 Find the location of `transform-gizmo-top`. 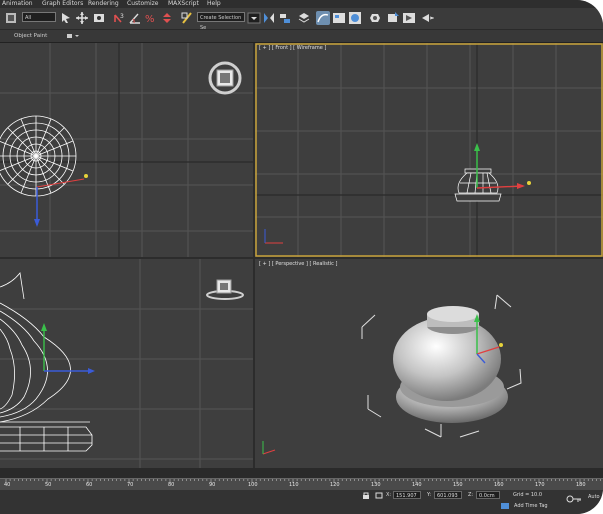

transform-gizmo-top is located at coordinates (61, 200).